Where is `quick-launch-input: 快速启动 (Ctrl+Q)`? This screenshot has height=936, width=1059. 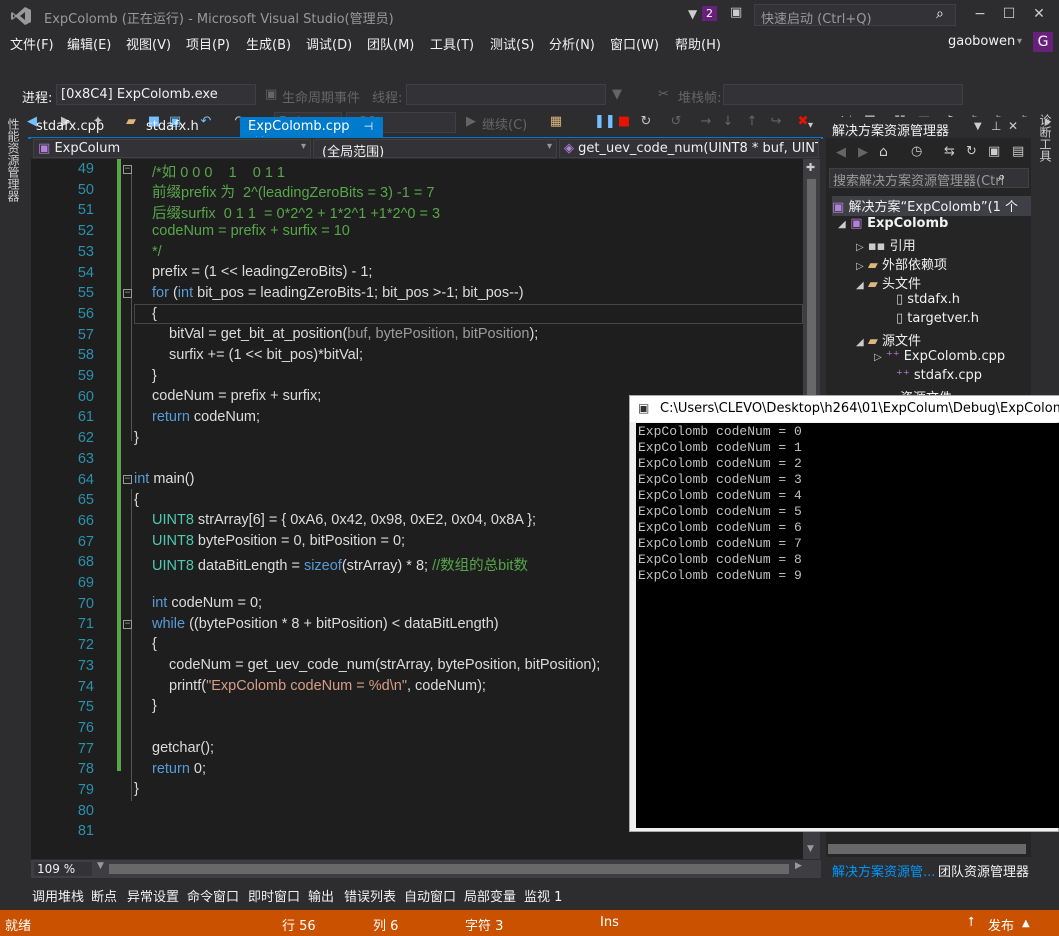
quick-launch-input: 快速启动 (Ctrl+Q) is located at coordinates (855, 15).